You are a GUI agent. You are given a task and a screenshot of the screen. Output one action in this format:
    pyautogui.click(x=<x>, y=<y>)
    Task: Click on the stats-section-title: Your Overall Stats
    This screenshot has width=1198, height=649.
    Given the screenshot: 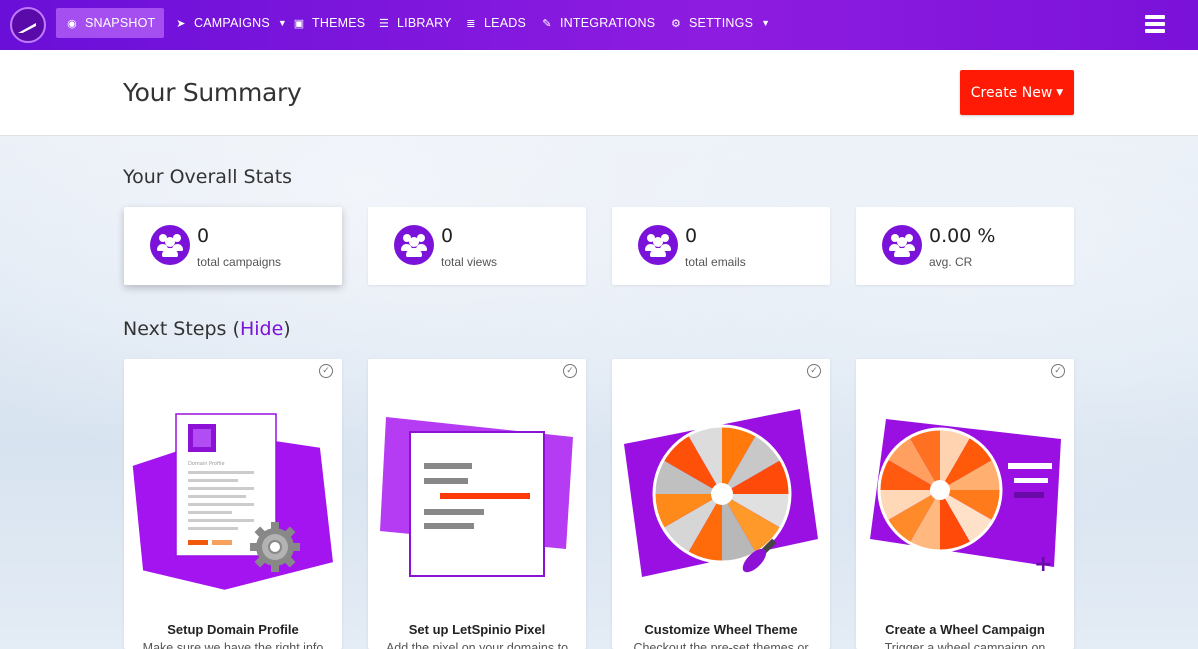 What is the action you would take?
    pyautogui.click(x=208, y=177)
    